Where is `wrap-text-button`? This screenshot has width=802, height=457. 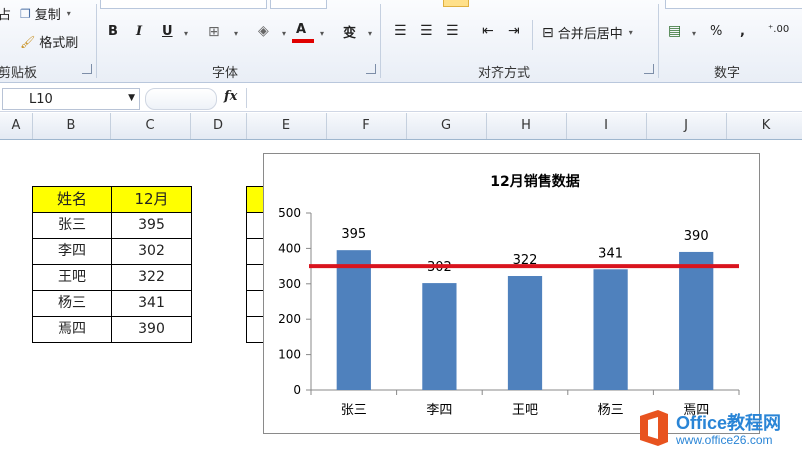 wrap-text-button is located at coordinates (456, 3).